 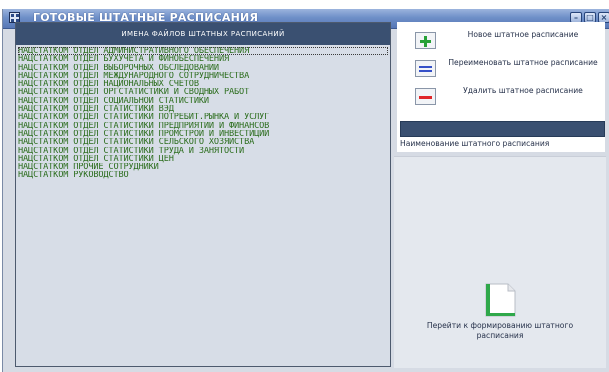 I want to click on list-item: НАЦСТАТКОМ ОТДЕЛ СОЦИАЛЬНОЙ СТАТИСТИКИ, so click(x=203, y=101).